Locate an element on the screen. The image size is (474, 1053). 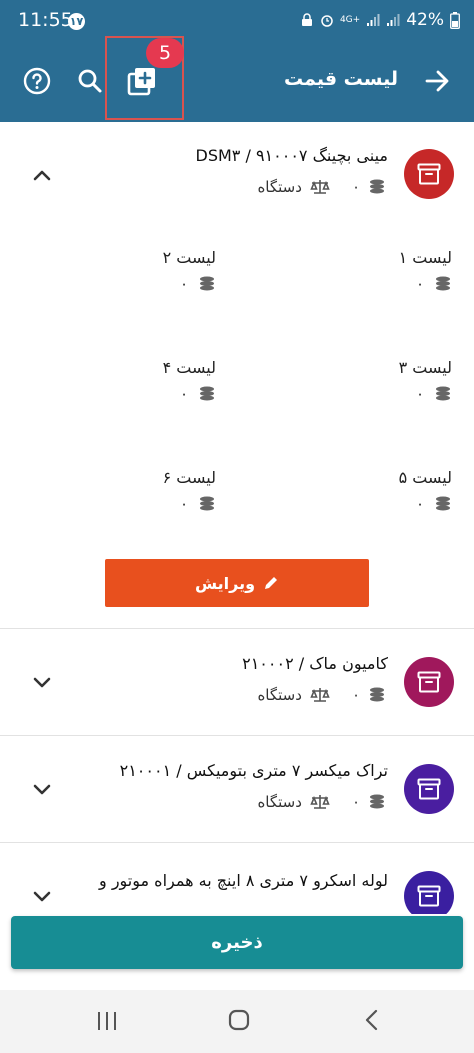
price-list-3: لیست ۳ ۰ is located at coordinates (425, 380).